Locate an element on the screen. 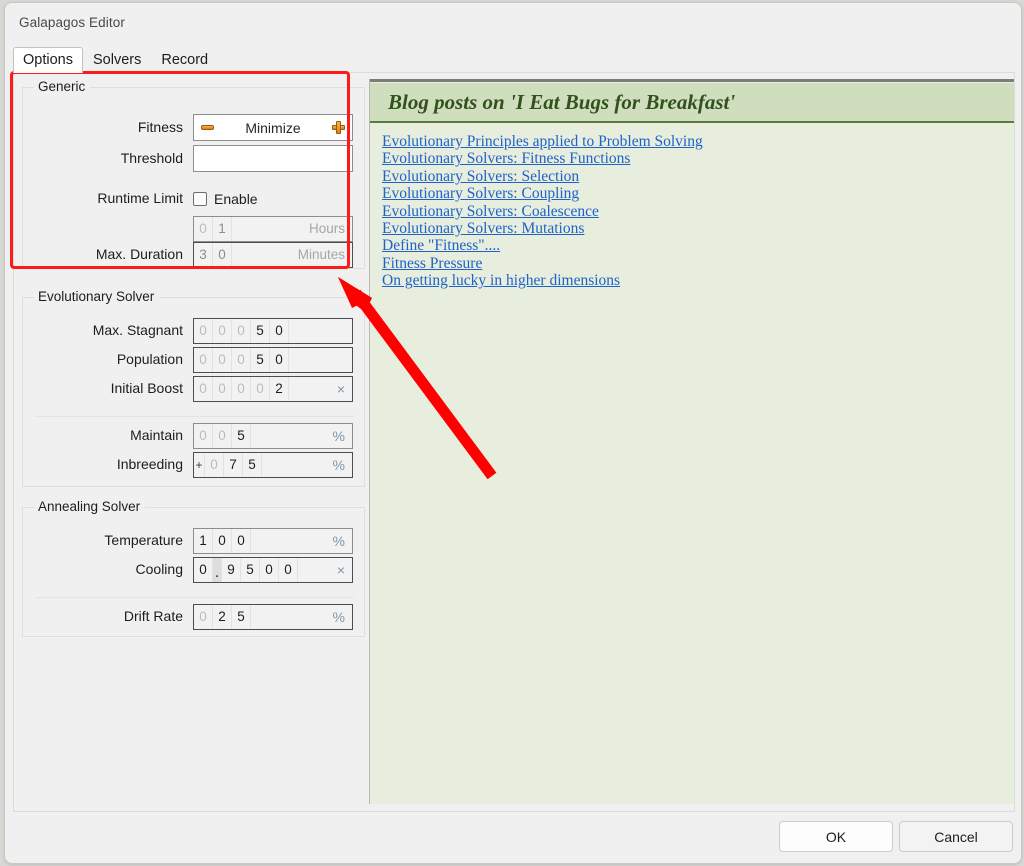 The height and width of the screenshot is (866, 1024). fitness-value: Minimize is located at coordinates (273, 127).